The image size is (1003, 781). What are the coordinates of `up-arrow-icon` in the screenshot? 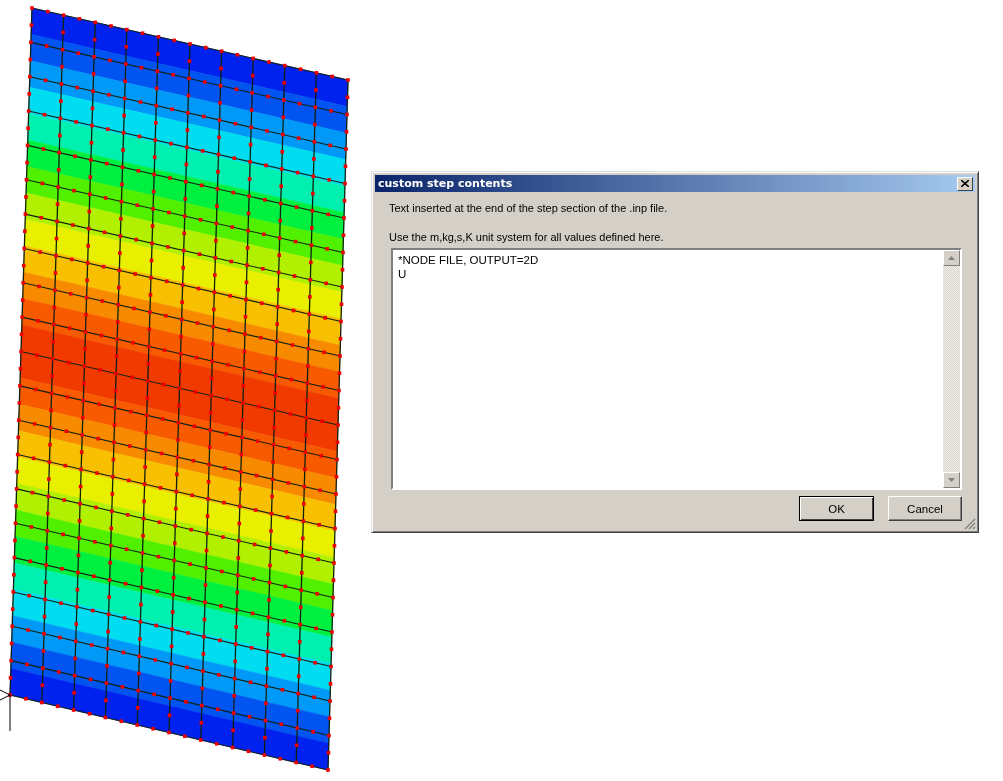 It's located at (951, 258).